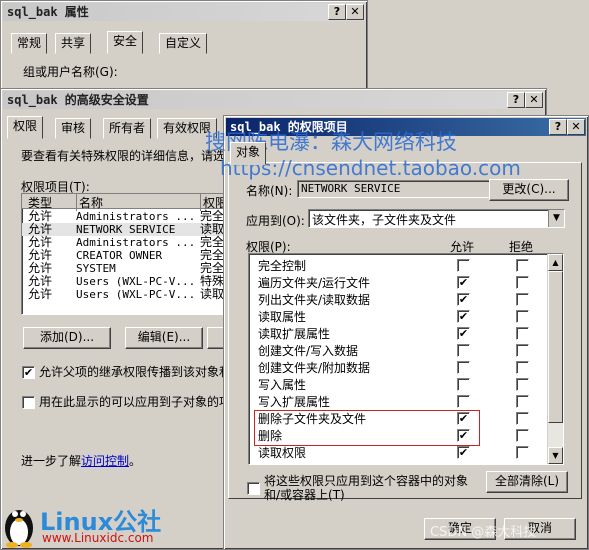 The image size is (589, 550). What do you see at coordinates (184, 12) in the screenshot?
I see `properties-title: sql_bak 属性` at bounding box center [184, 12].